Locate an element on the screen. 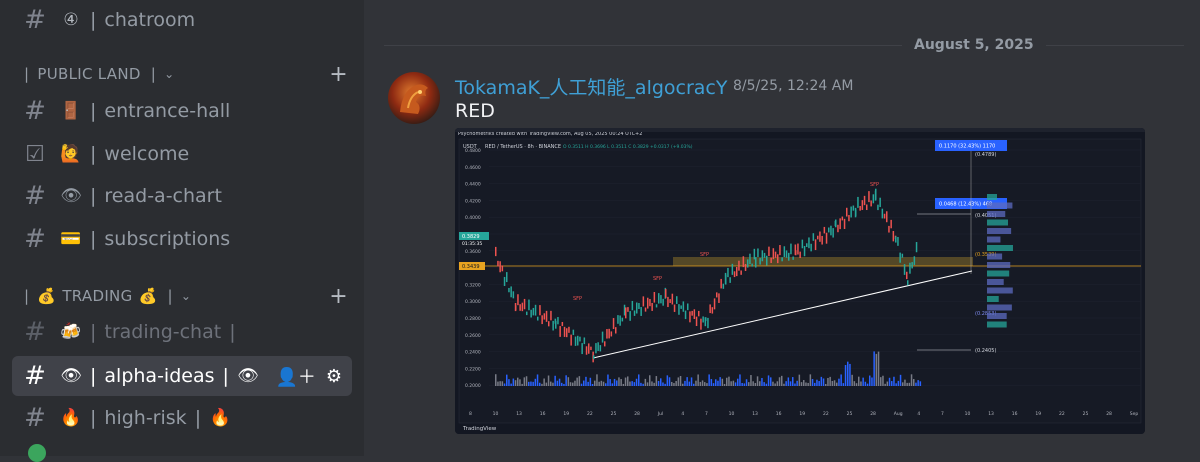 The image size is (1200, 462). channel-read-a-chart: # 👁 | read-a-chart is located at coordinates (182, 196).